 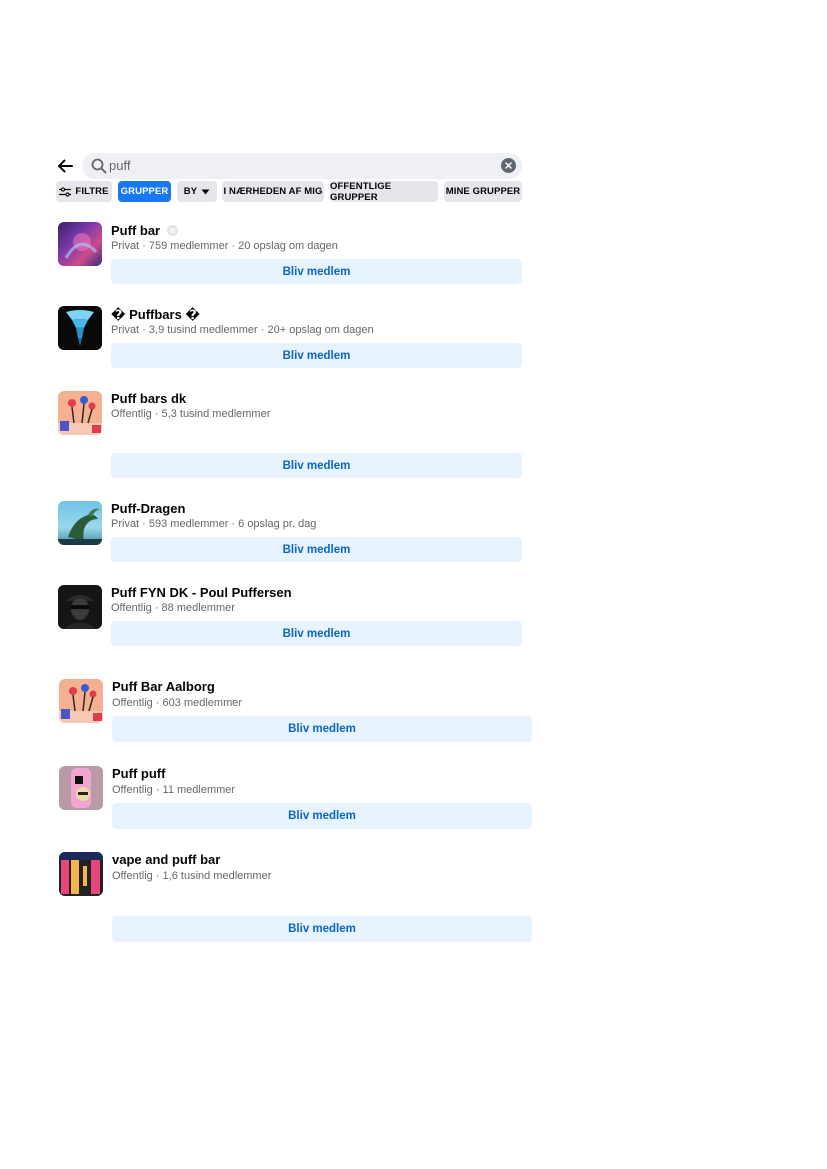 I want to click on group-name: Puff FYN DK - Poul Puffersen, so click(x=201, y=592).